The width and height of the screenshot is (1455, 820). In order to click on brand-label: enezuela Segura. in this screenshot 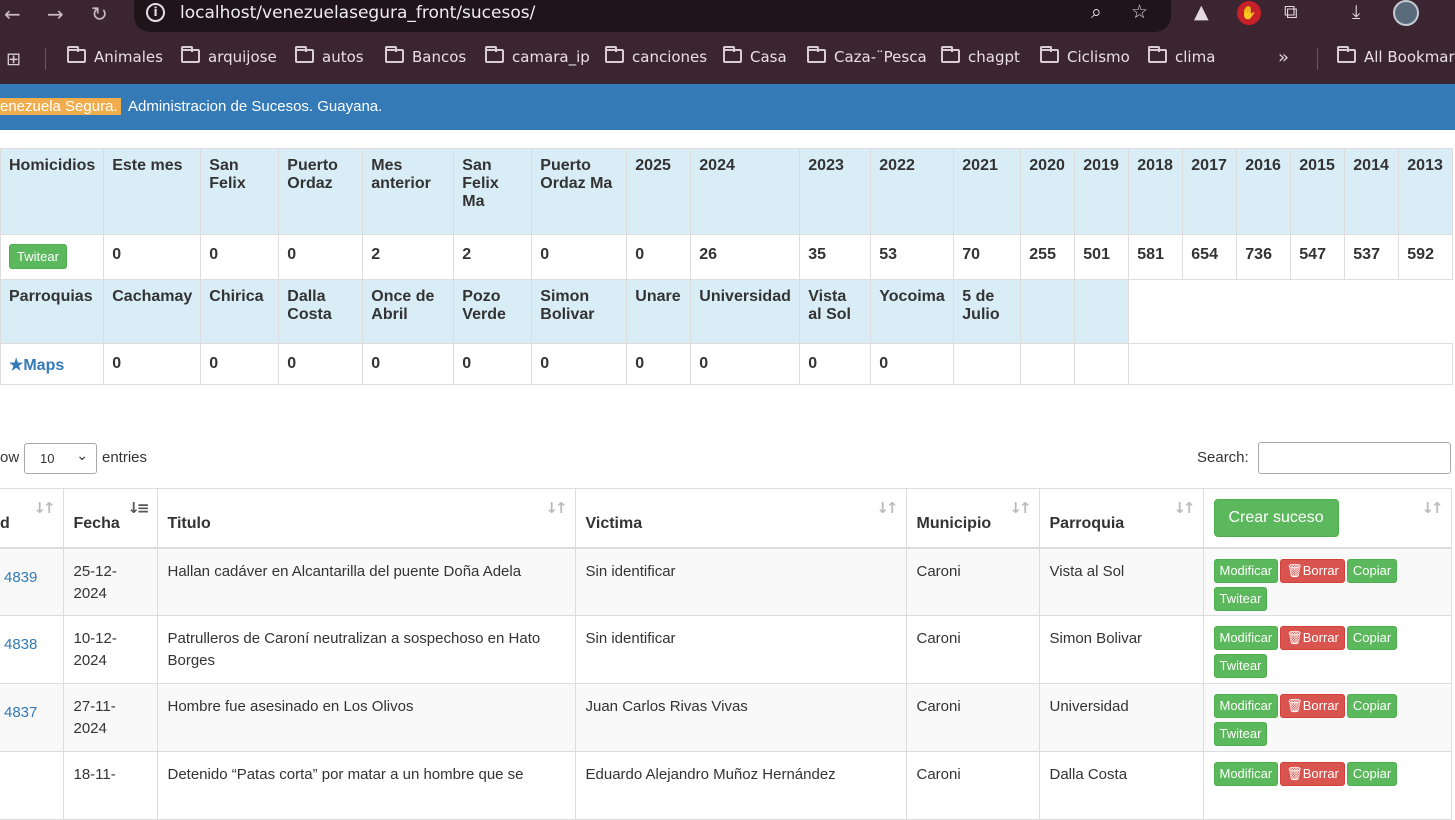, I will do `click(60, 106)`.